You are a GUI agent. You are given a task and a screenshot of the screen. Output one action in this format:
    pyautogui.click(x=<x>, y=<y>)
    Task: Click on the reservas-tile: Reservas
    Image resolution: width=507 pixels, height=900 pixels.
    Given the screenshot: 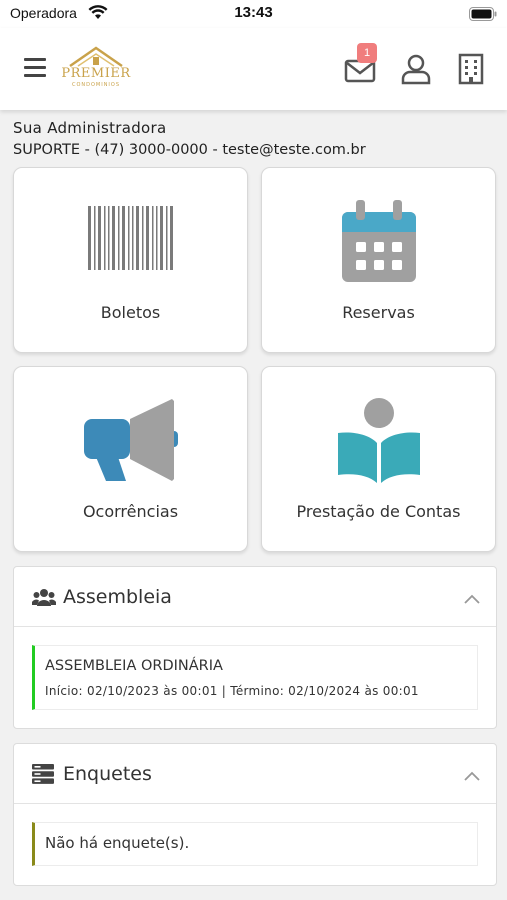 What is the action you would take?
    pyautogui.click(x=378, y=260)
    